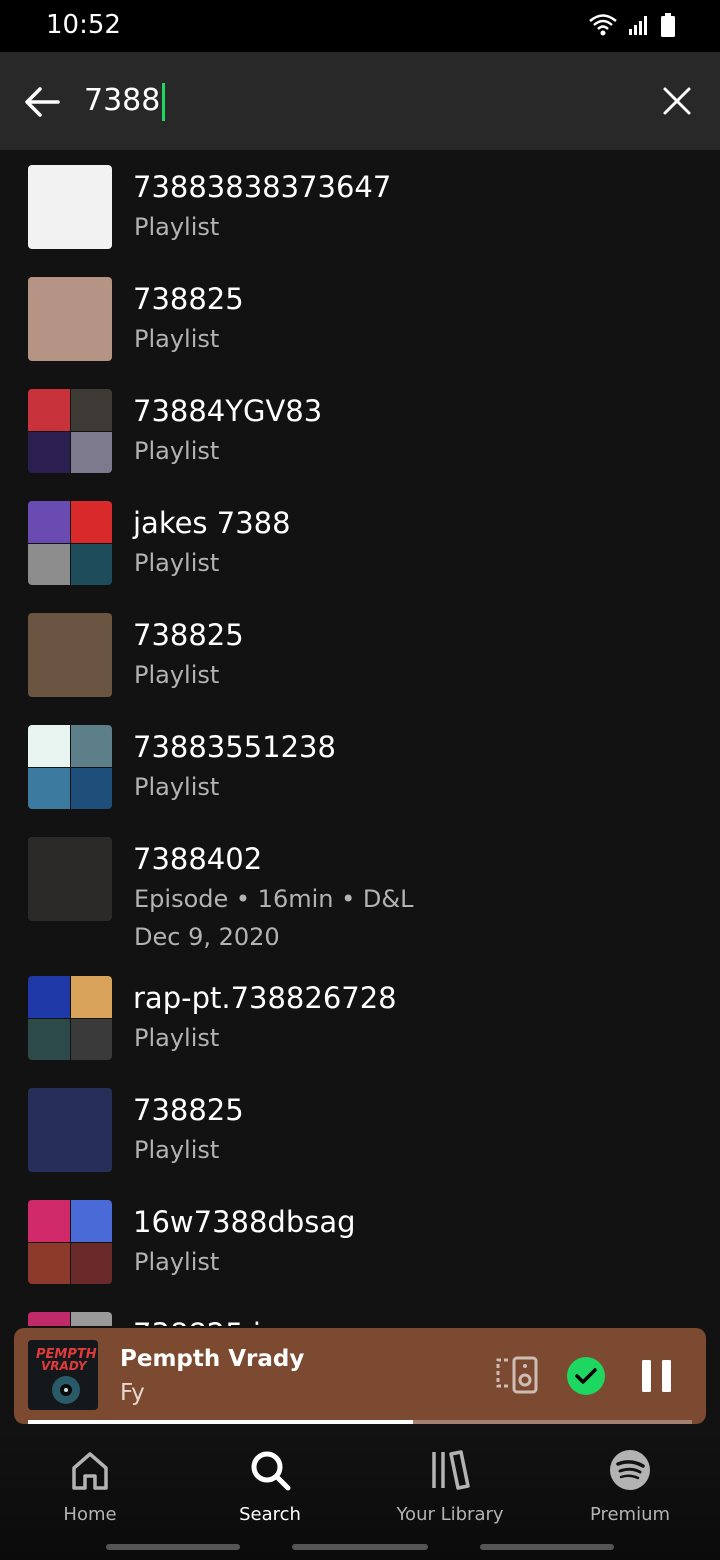  I want to click on gesture-bar-middle, so click(360, 1547).